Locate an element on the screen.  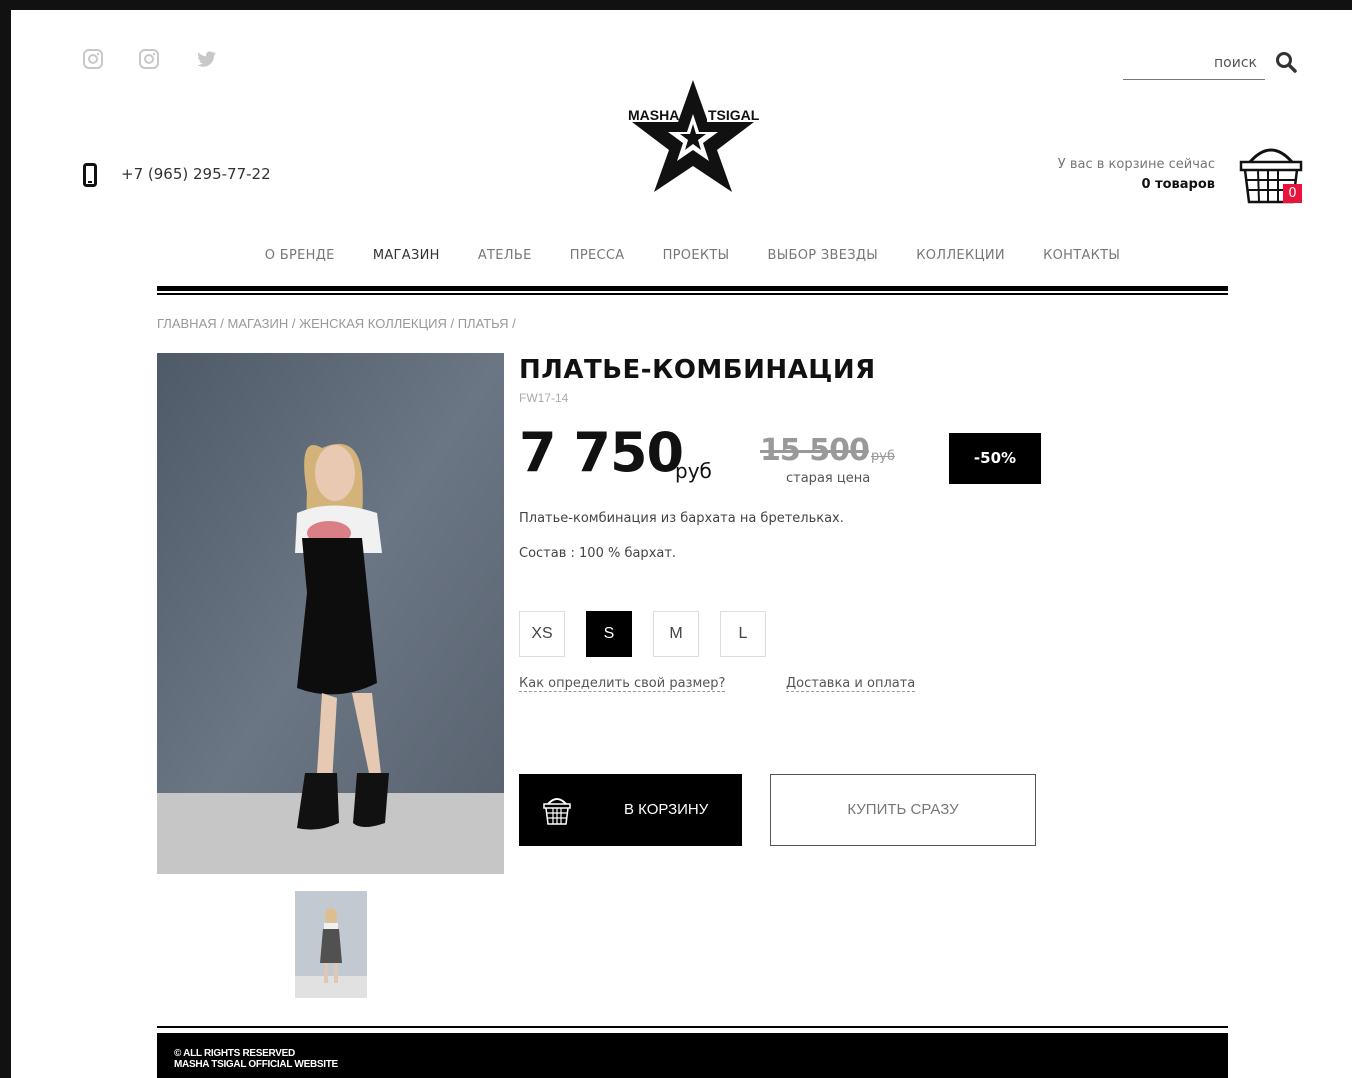
delivery-link: Доставка и оплата is located at coordinates (851, 684).